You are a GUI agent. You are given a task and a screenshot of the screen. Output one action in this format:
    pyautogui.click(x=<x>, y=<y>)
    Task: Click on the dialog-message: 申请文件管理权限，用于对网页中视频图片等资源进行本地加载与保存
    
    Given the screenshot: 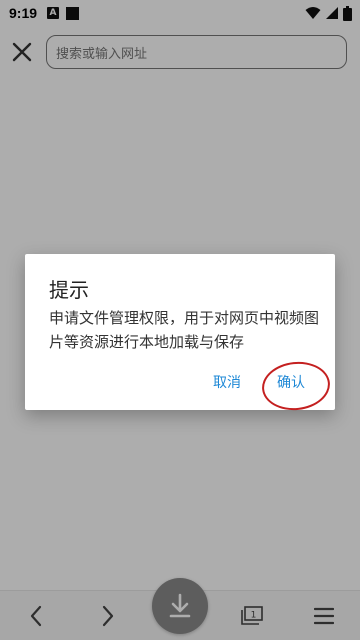 What is the action you would take?
    pyautogui.click(x=184, y=330)
    